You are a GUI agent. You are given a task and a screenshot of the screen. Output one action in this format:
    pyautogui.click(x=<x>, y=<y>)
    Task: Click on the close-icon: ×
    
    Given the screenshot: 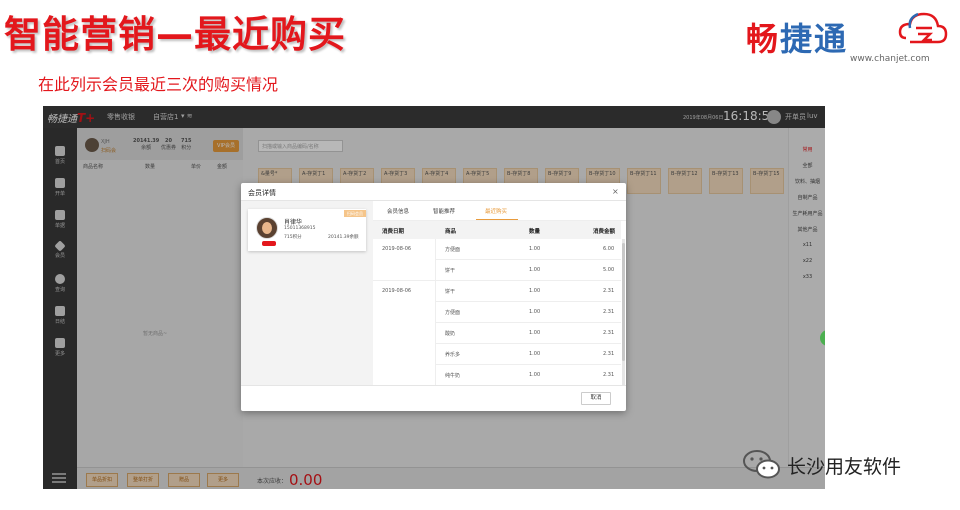 What is the action you would take?
    pyautogui.click(x=615, y=191)
    